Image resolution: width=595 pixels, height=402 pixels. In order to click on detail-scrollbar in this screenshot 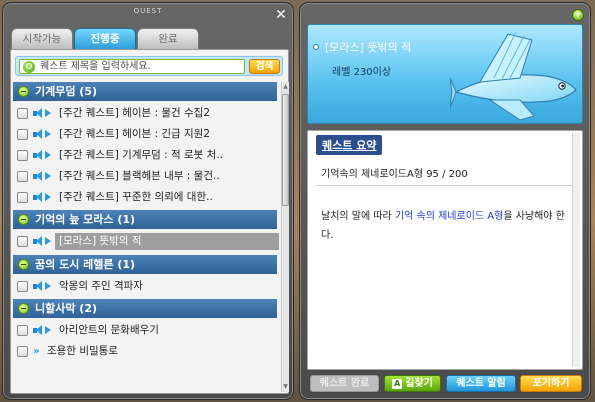, I will do `click(576, 250)`.